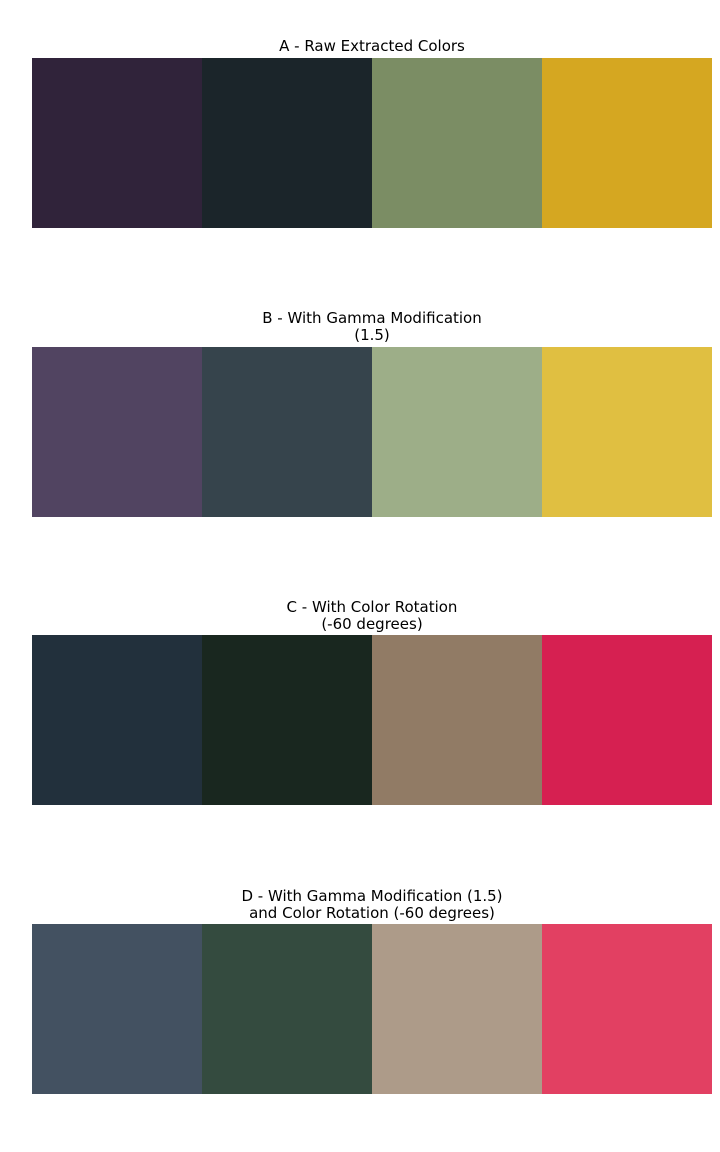 The image size is (720, 1152). I want to click on panel-b-swatch-row, so click(372, 432).